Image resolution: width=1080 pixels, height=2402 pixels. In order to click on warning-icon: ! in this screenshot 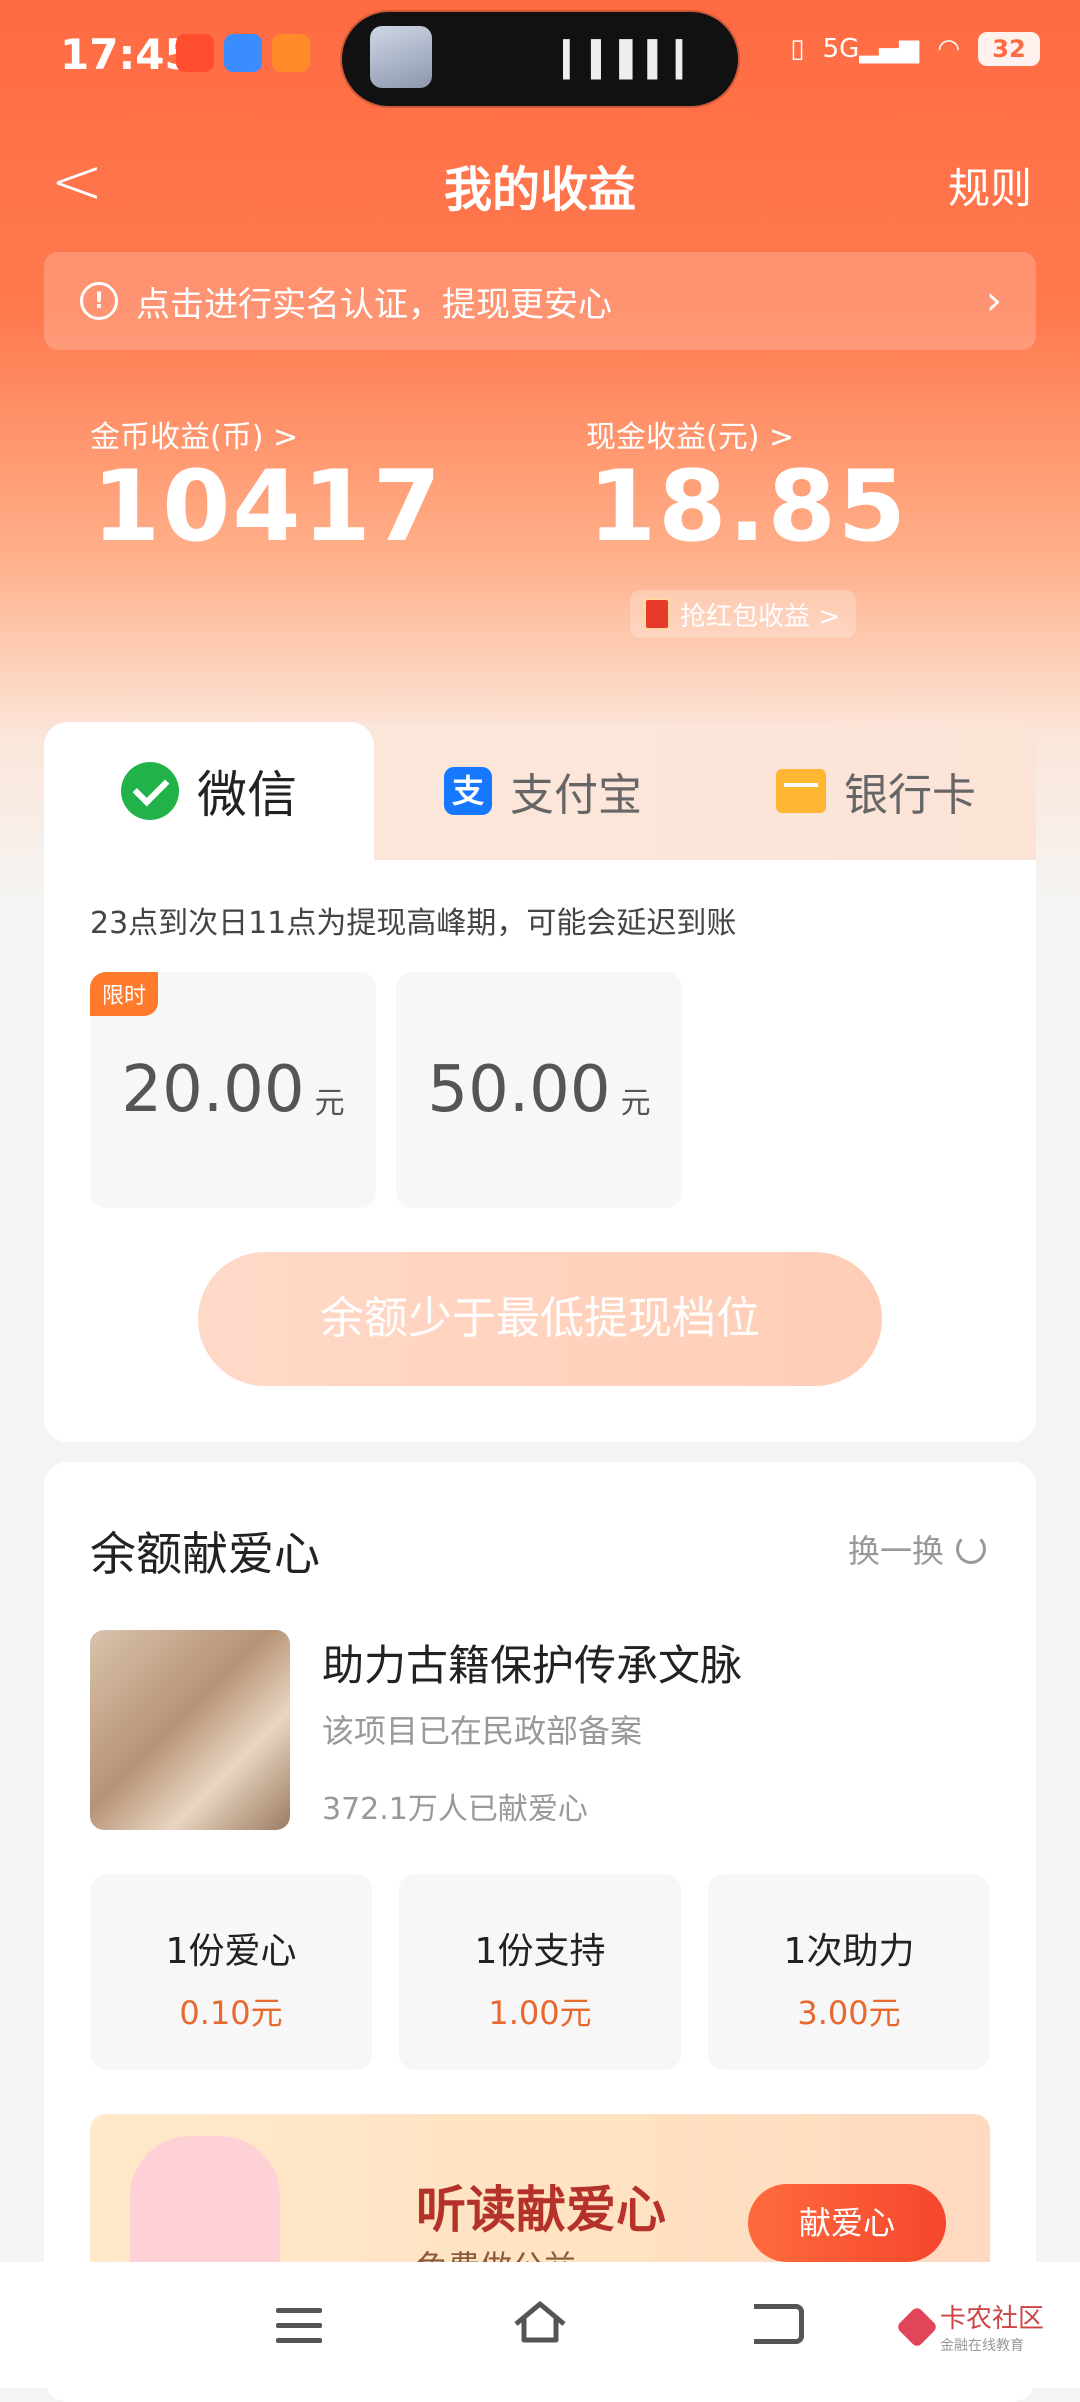, I will do `click(99, 301)`.